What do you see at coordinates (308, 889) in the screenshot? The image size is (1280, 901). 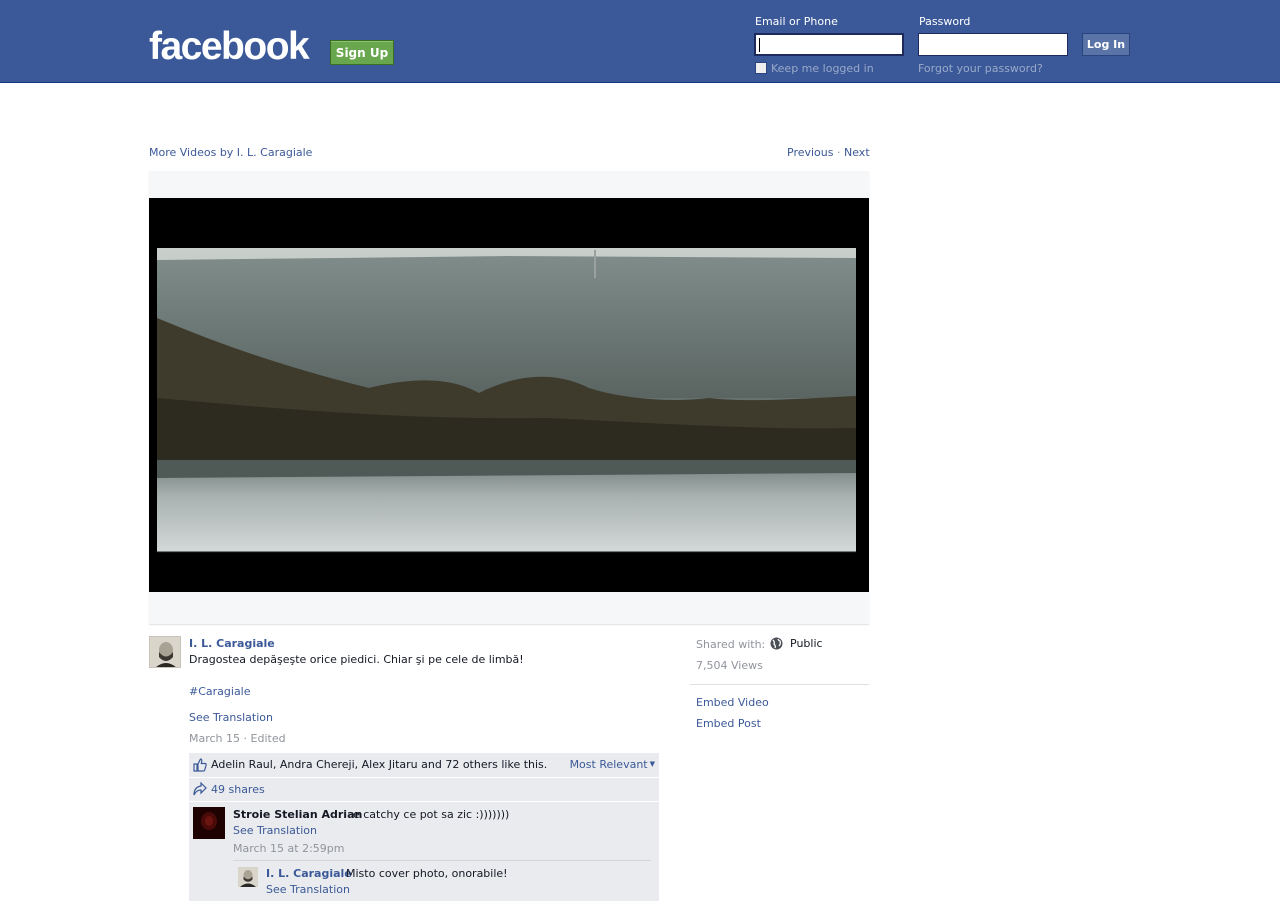 I see `reply-see-translation-link: See Translation` at bounding box center [308, 889].